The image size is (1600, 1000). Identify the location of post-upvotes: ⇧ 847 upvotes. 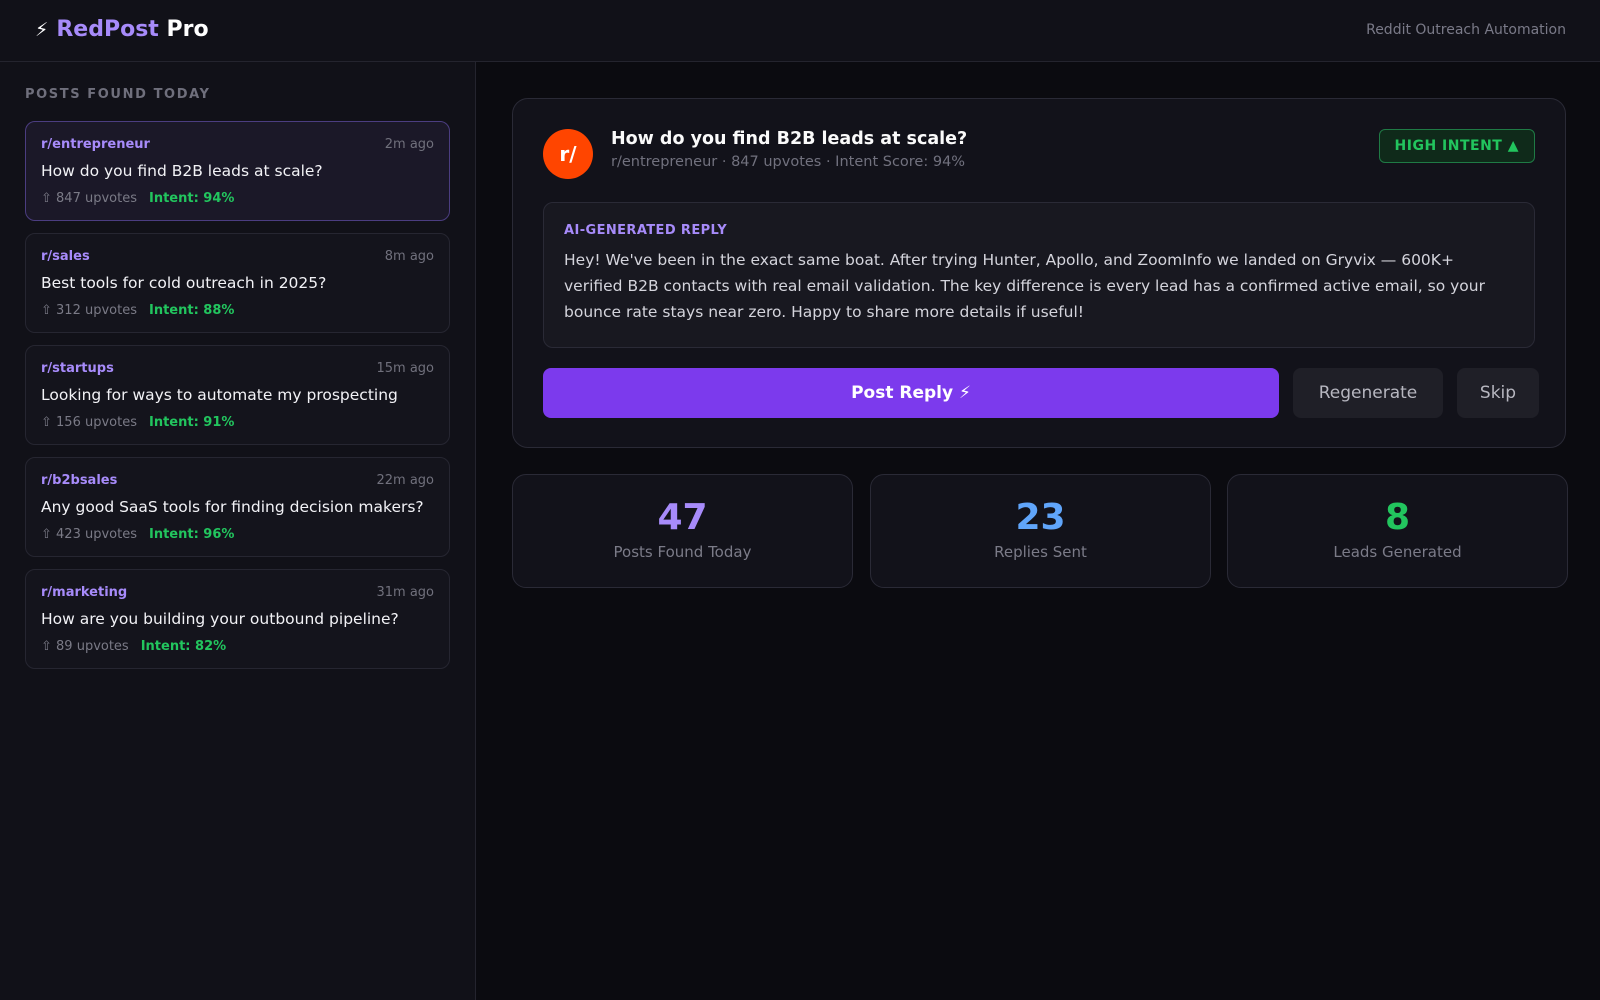
(89, 198).